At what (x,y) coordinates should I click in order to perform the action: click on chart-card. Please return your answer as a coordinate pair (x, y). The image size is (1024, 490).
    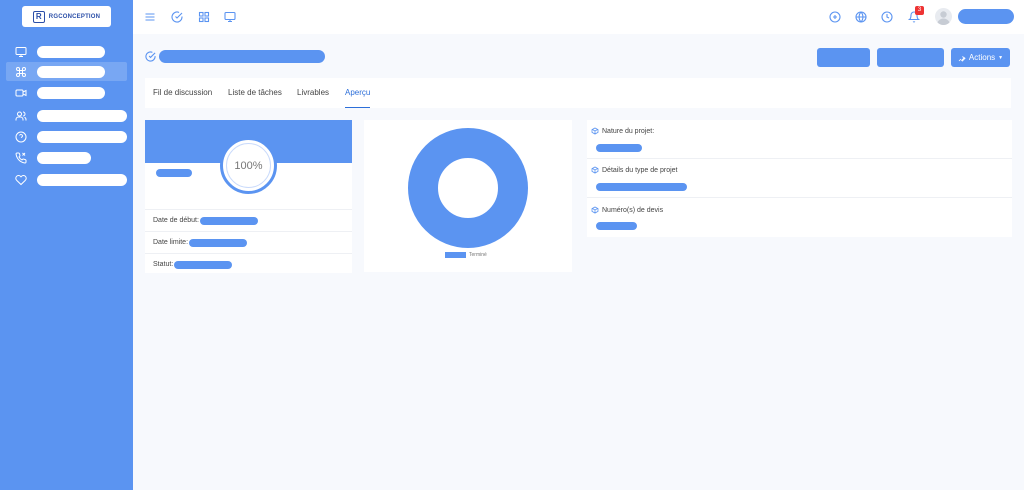
    Looking at the image, I should click on (468, 196).